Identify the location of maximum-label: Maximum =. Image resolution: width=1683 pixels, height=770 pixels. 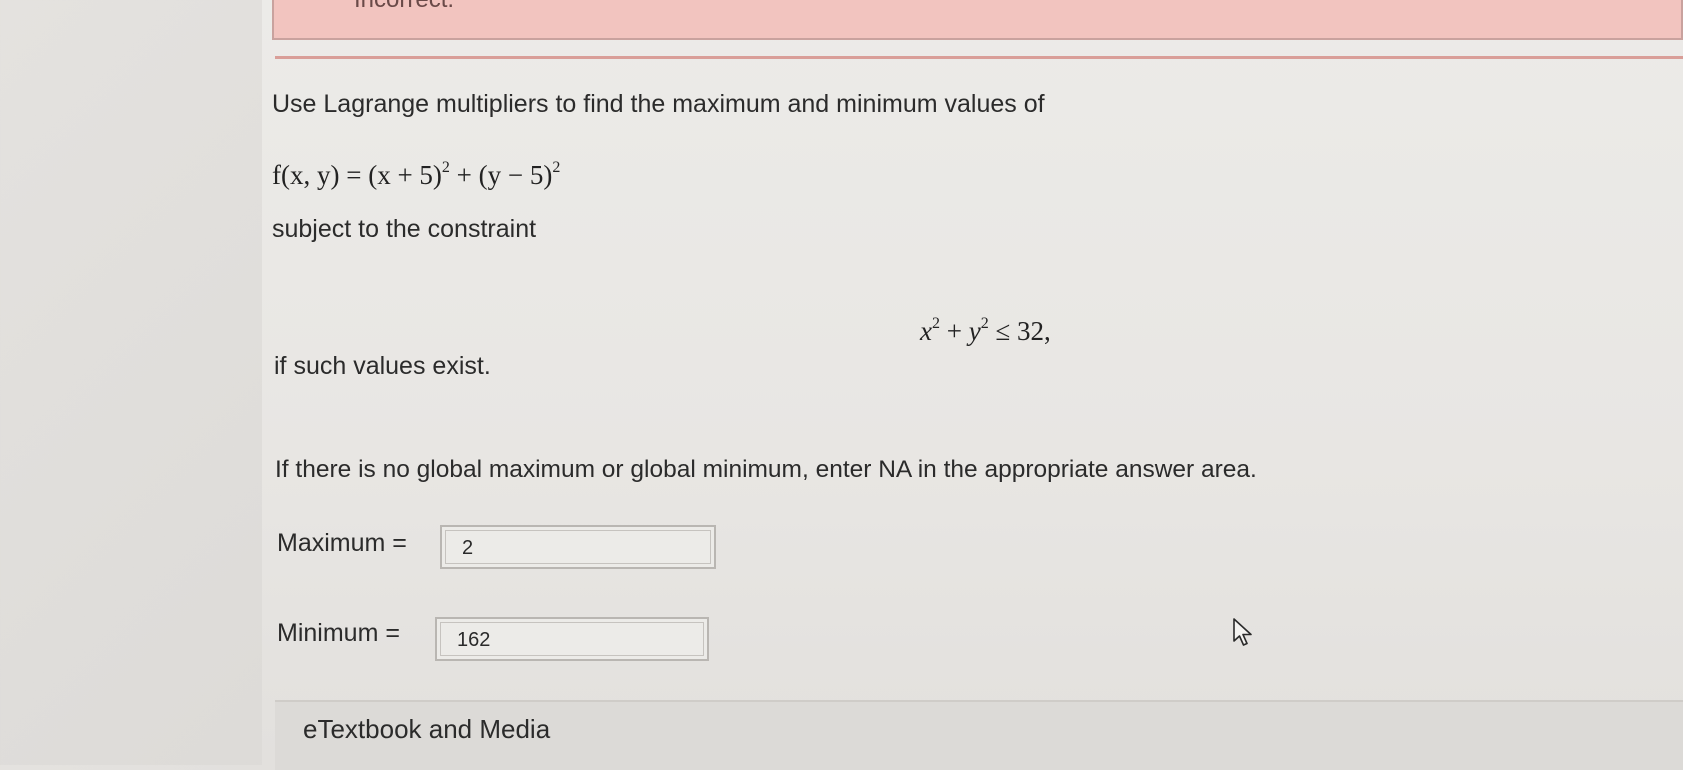
(342, 543).